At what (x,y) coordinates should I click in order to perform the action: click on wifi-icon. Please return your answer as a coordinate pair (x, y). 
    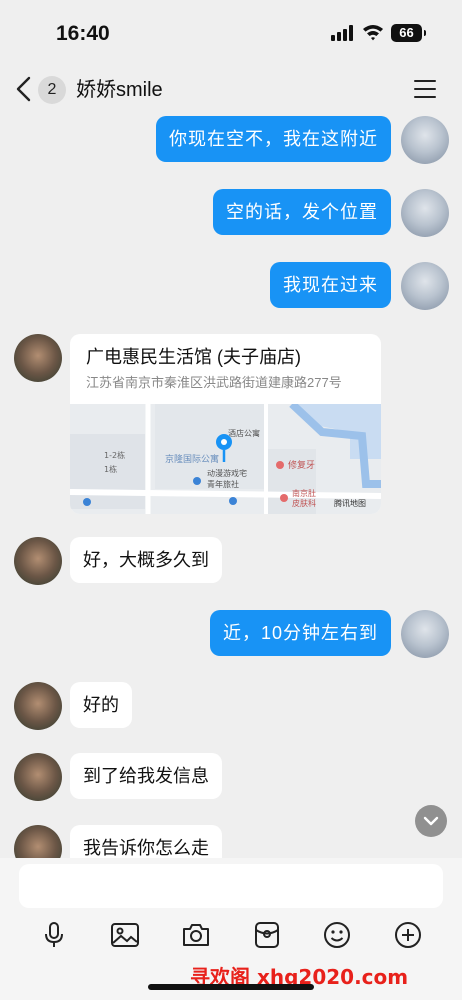
    Looking at the image, I should click on (373, 33).